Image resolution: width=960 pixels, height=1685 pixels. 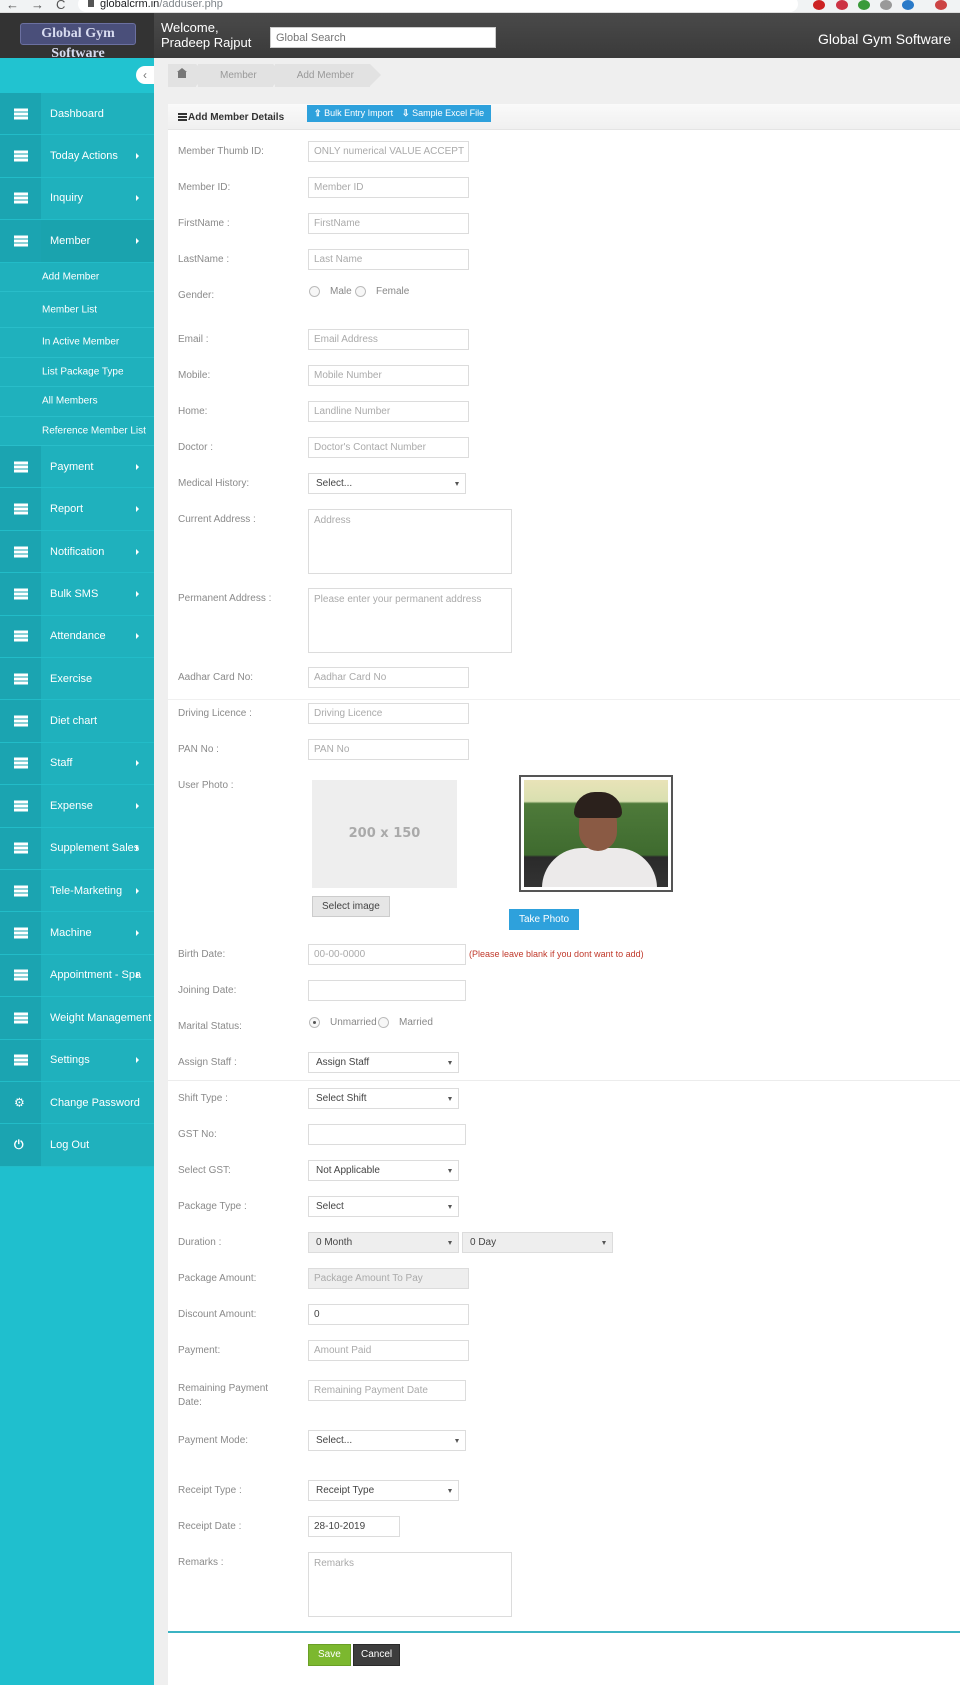 What do you see at coordinates (77, 310) in the screenshot?
I see `sidebar-subitem-member-list: Member List` at bounding box center [77, 310].